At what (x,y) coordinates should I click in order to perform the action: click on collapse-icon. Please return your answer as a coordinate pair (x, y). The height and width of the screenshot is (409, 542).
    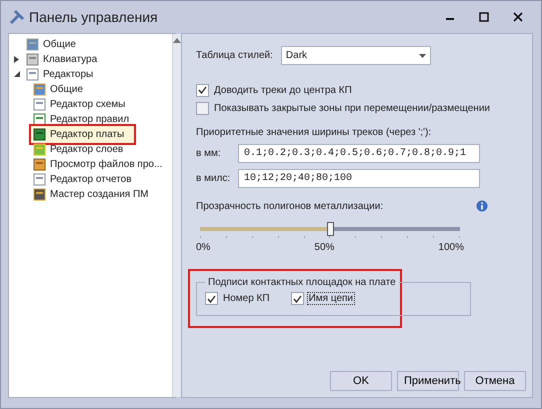
    Looking at the image, I should click on (17, 74).